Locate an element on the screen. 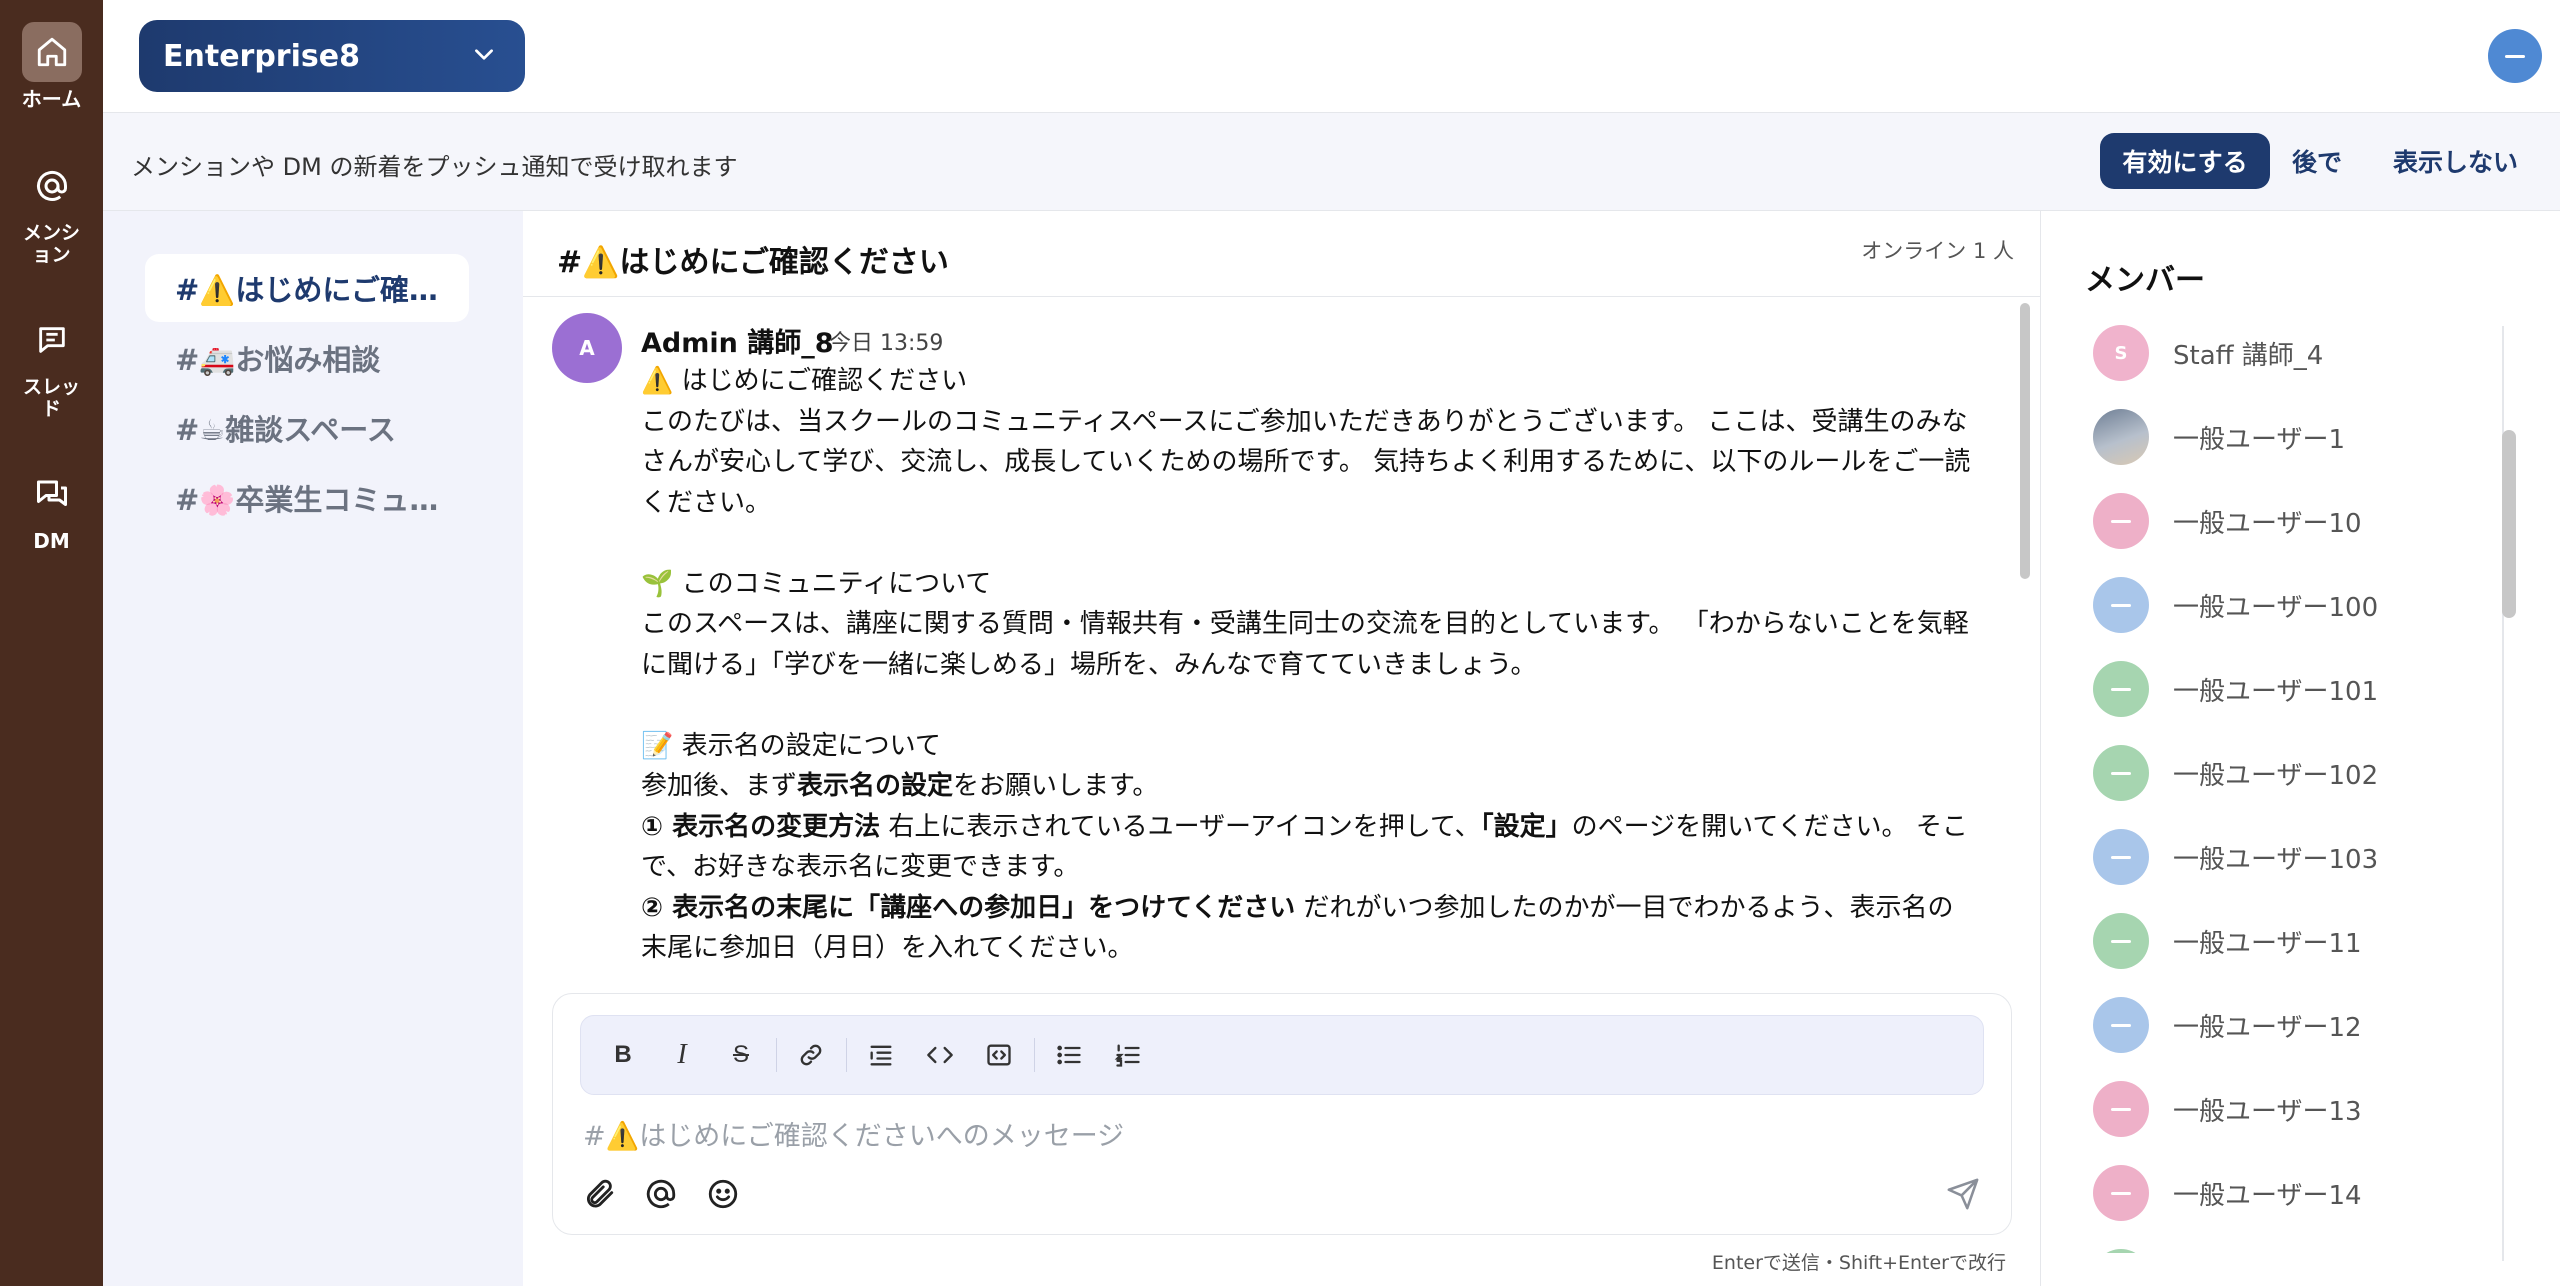  member-item is located at coordinates (2303, 1250).